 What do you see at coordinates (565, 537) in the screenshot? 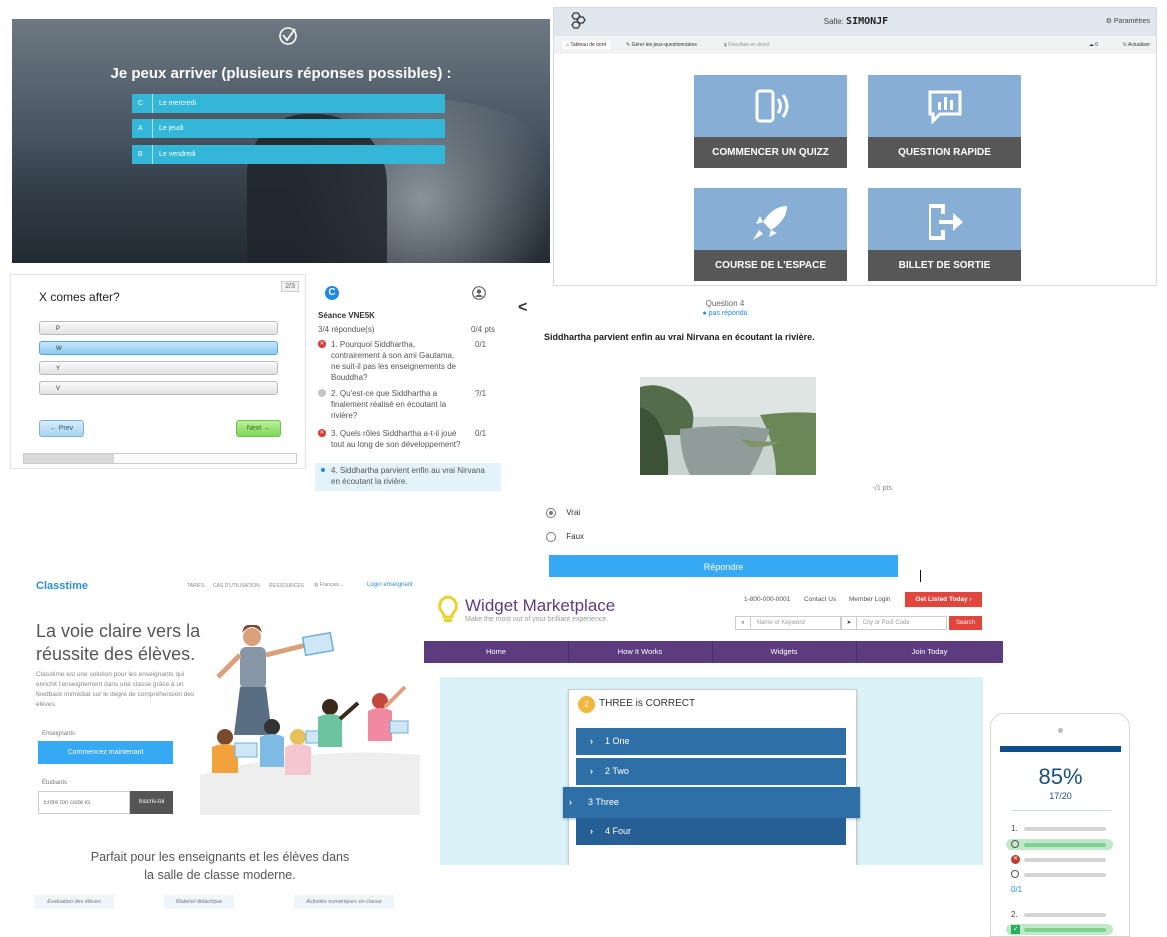
I see `option-false: Faux` at bounding box center [565, 537].